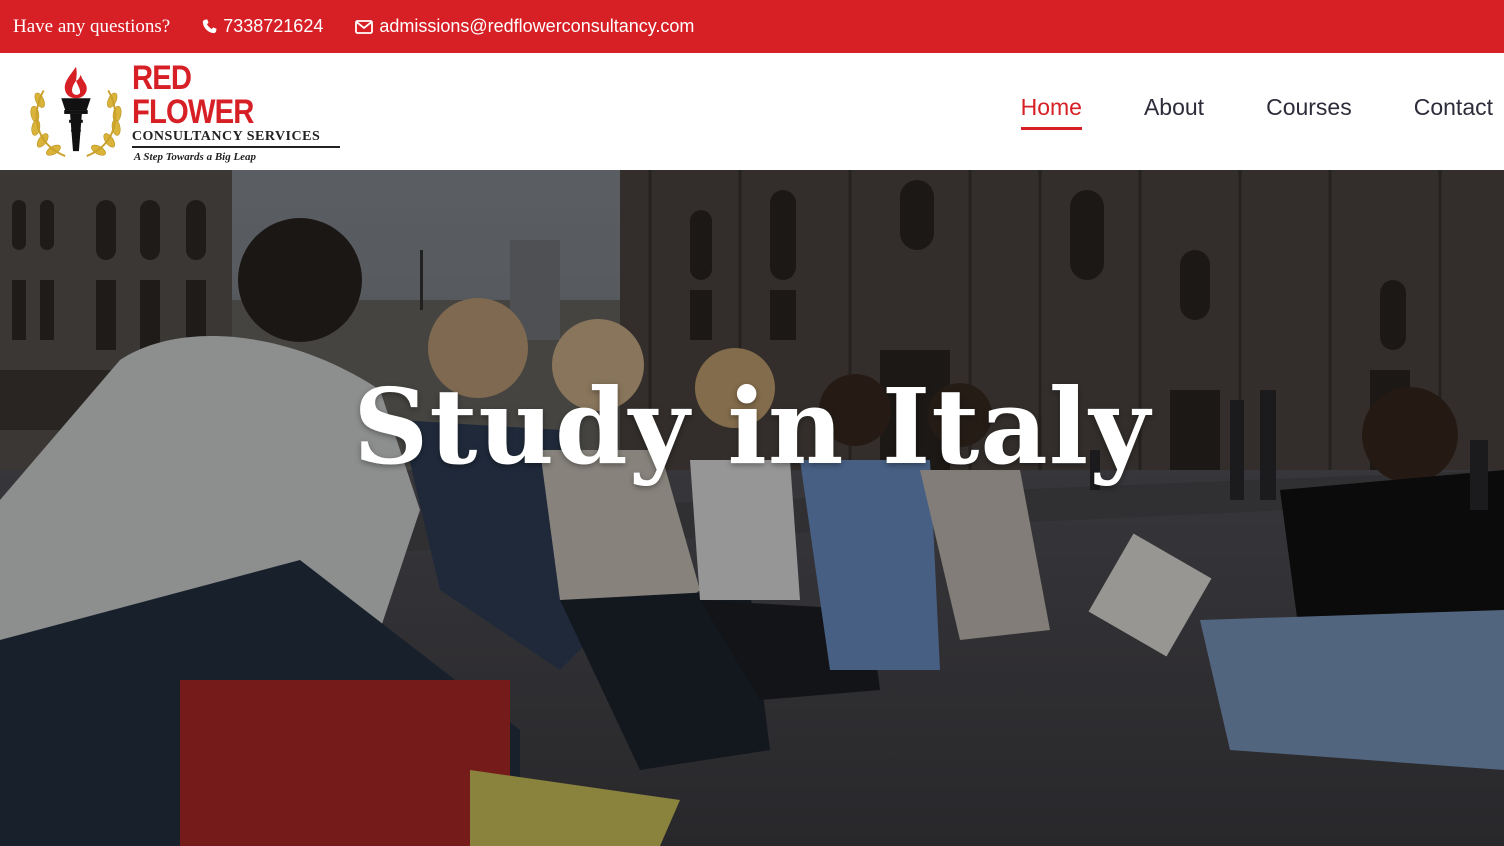  Describe the element at coordinates (1226, 112) in the screenshot. I see `main-nav: Home About Courses Contact` at that location.